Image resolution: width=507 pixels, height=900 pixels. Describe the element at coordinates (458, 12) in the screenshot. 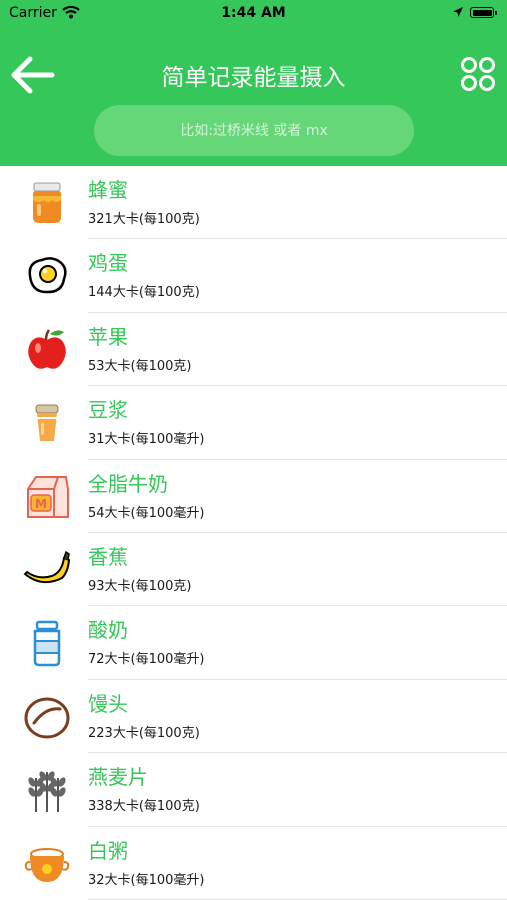

I see `location-arrow-icon` at that location.